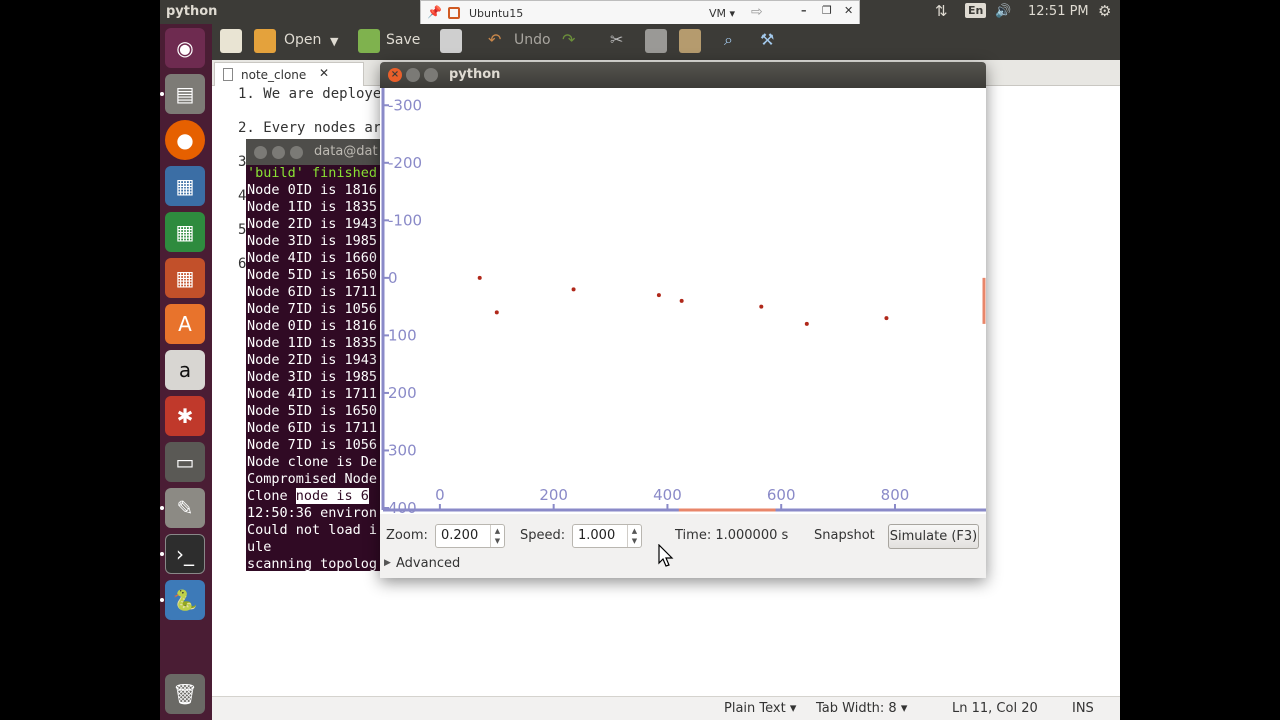 The width and height of the screenshot is (1280, 720). Describe the element at coordinates (265, 41) in the screenshot. I see `open-icon` at that location.